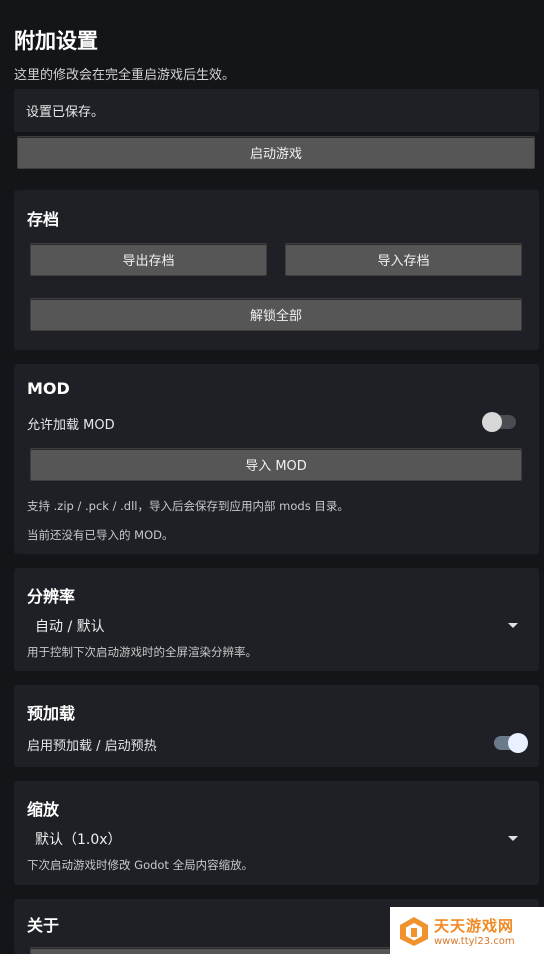  What do you see at coordinates (276, 464) in the screenshot?
I see `import-mod-button: 导入 MOD` at bounding box center [276, 464].